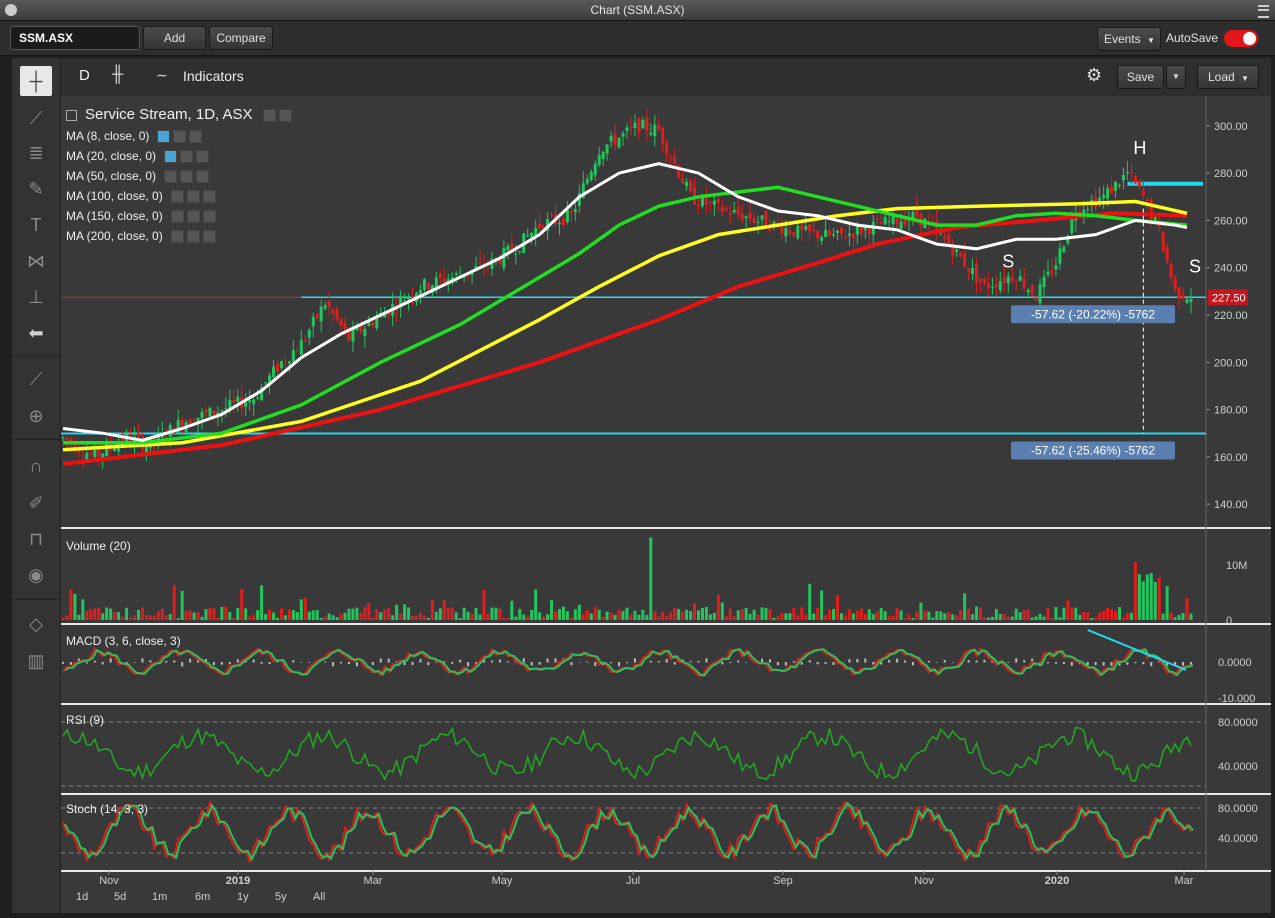 The height and width of the screenshot is (918, 1275). I want to click on autosave-label: AutoSave, so click(1192, 38).